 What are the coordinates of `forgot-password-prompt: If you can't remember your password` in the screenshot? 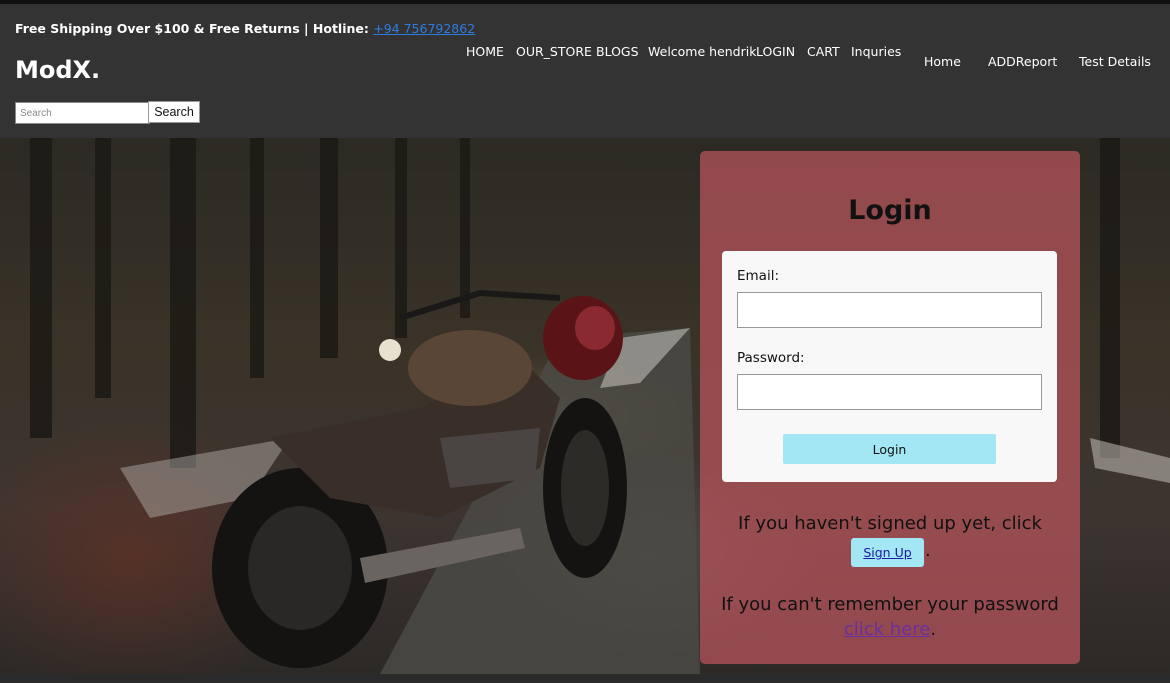 It's located at (890, 604).